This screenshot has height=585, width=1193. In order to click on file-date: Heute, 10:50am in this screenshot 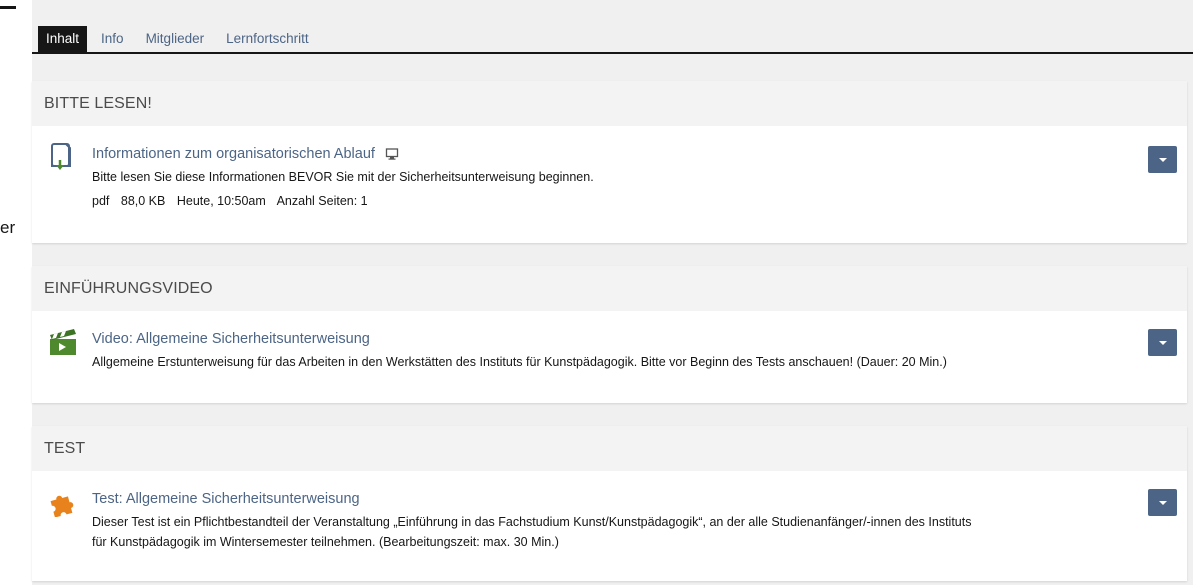, I will do `click(221, 201)`.